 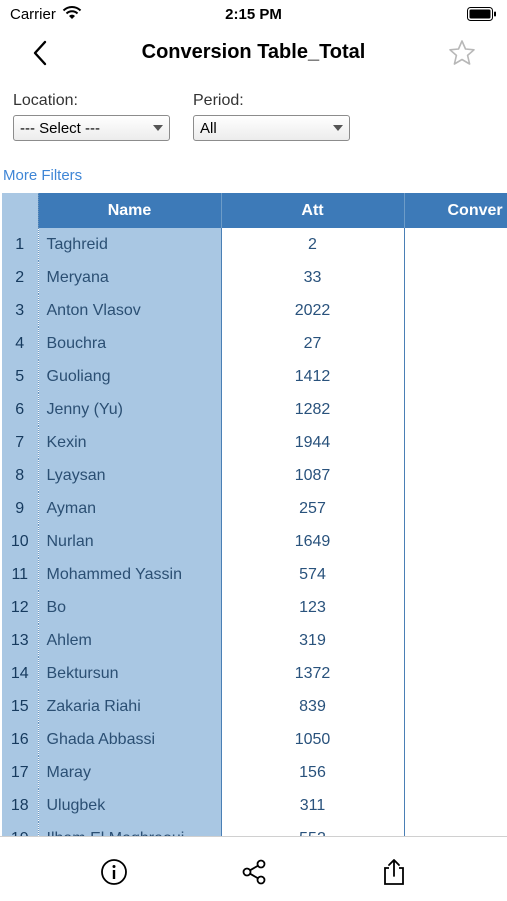 I want to click on att-cell: 311, so click(x=313, y=805).